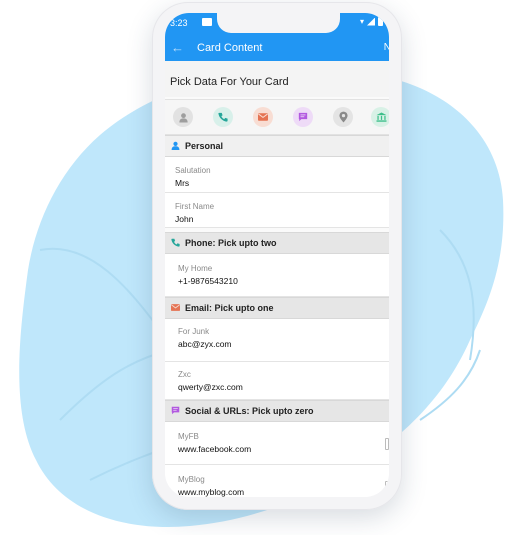 The width and height of the screenshot is (508, 535). Describe the element at coordinates (386, 47) in the screenshot. I see `next-button: N` at that location.